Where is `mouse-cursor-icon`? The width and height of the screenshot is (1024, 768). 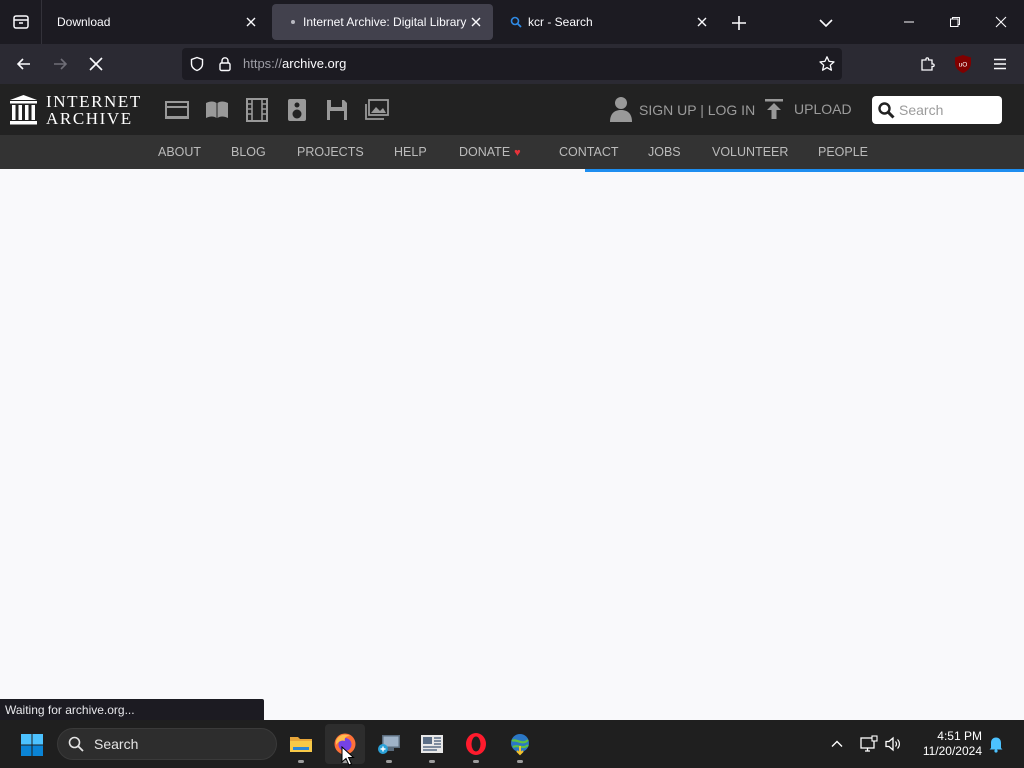 mouse-cursor-icon is located at coordinates (348, 756).